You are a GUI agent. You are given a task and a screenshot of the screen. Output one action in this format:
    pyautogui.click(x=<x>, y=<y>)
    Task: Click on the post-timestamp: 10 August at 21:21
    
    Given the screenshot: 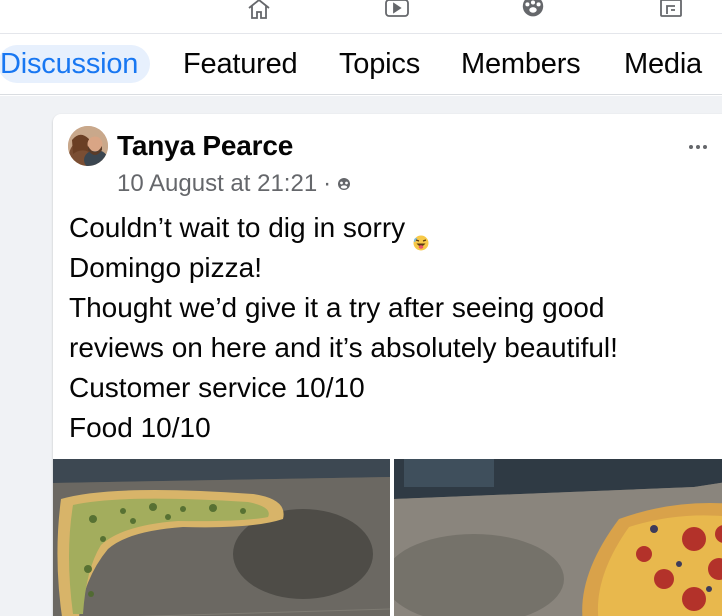 What is the action you would take?
    pyautogui.click(x=217, y=184)
    